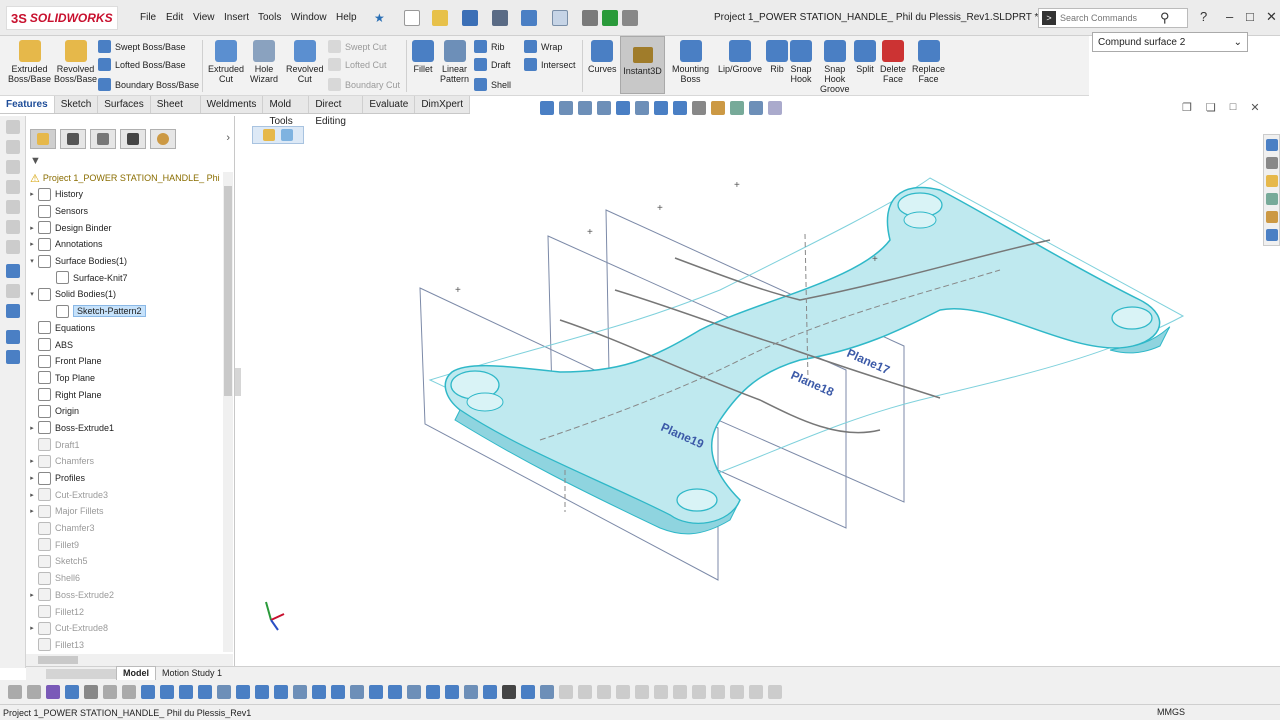 Image resolution: width=1280 pixels, height=720 pixels. I want to click on tree-item: Origin, so click(124, 411).